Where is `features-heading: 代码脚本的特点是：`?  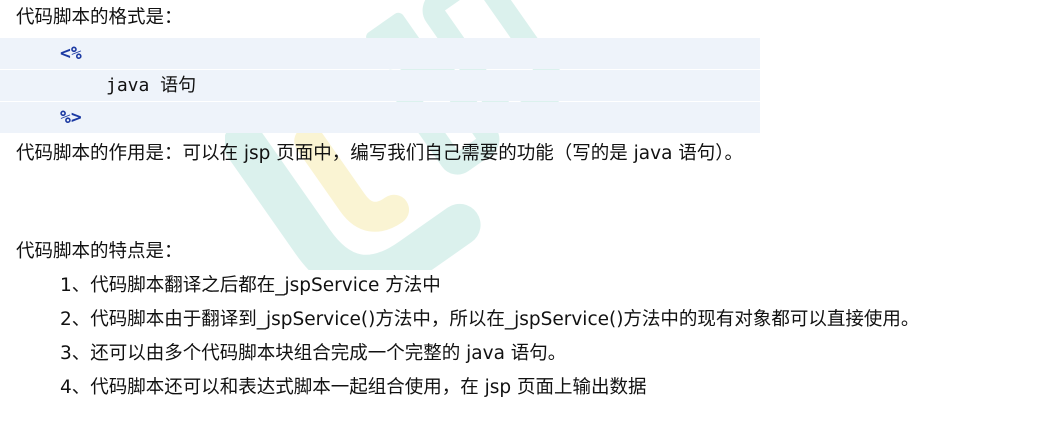 features-heading: 代码脚本的特点是： is located at coordinates (99, 251).